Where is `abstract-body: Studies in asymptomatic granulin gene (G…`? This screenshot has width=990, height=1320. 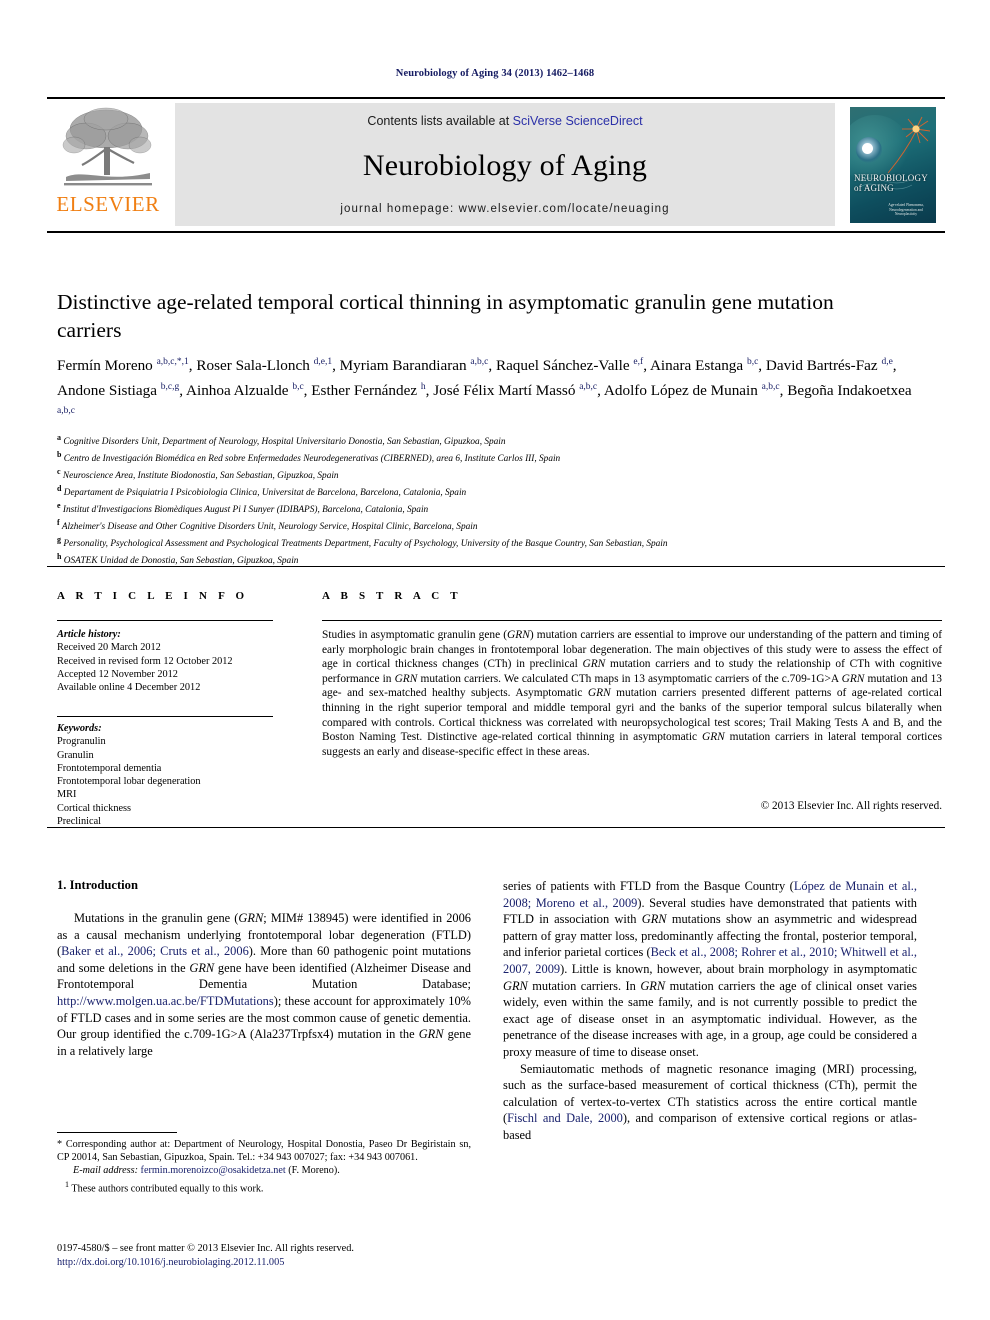 abstract-body: Studies in asymptomatic granulin gene (G… is located at coordinates (632, 693).